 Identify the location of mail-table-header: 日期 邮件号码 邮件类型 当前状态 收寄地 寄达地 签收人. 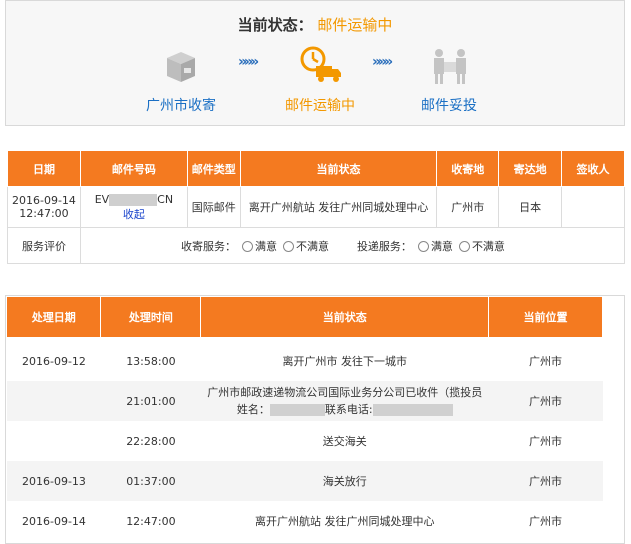
(316, 168).